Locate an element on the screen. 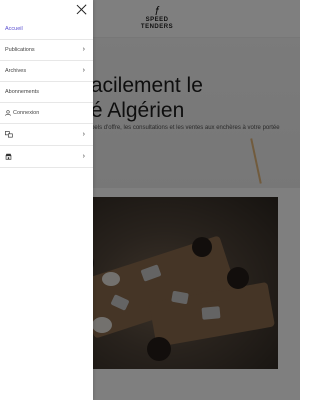 The image size is (320, 400). menu-item-accueil: Accueil is located at coordinates (46, 29).